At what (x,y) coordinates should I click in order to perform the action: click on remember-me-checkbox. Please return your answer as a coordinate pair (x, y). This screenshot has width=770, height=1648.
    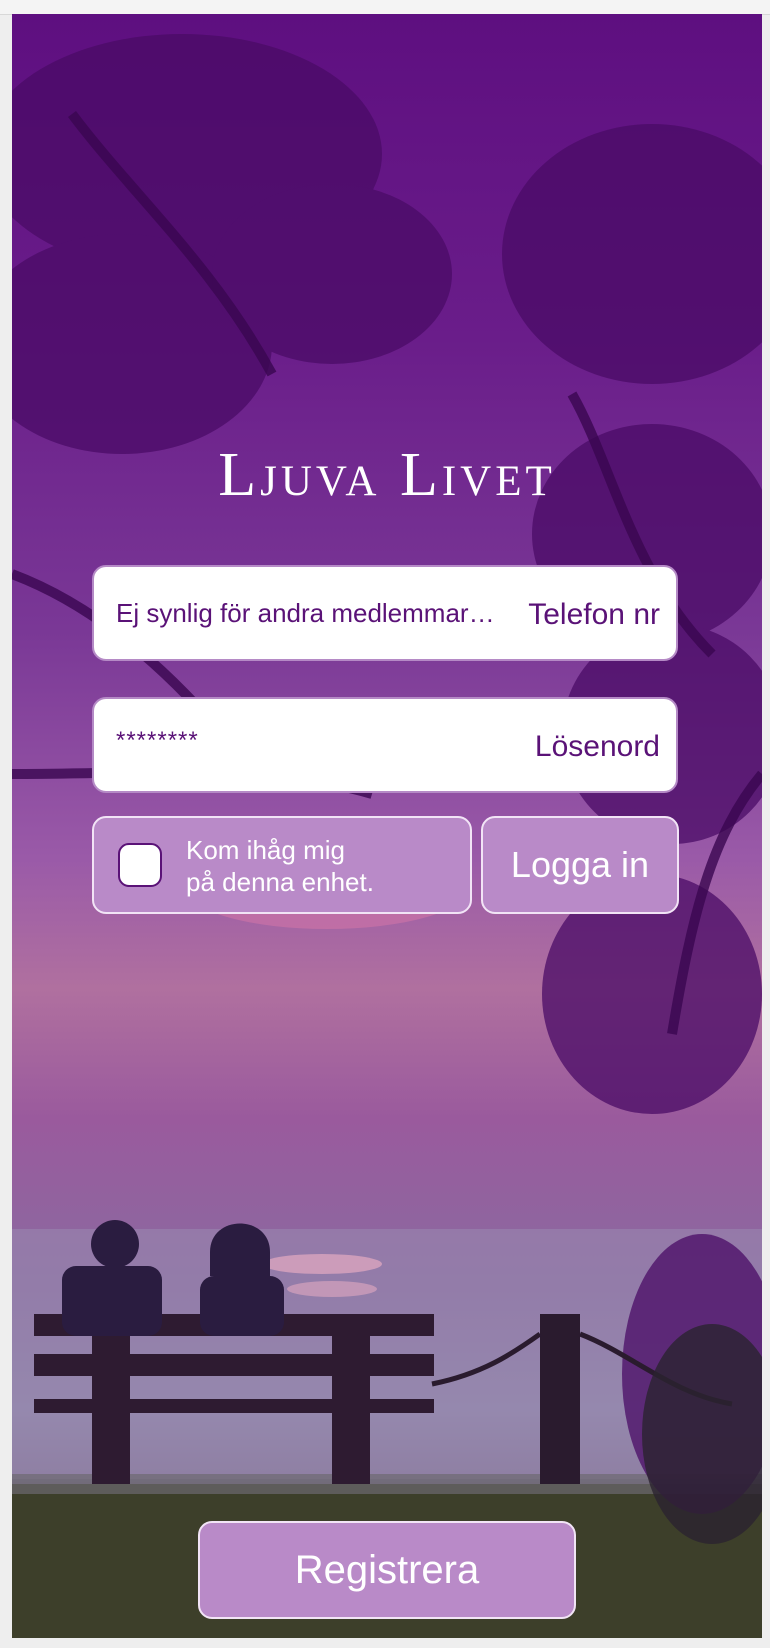
    Looking at the image, I should click on (140, 865).